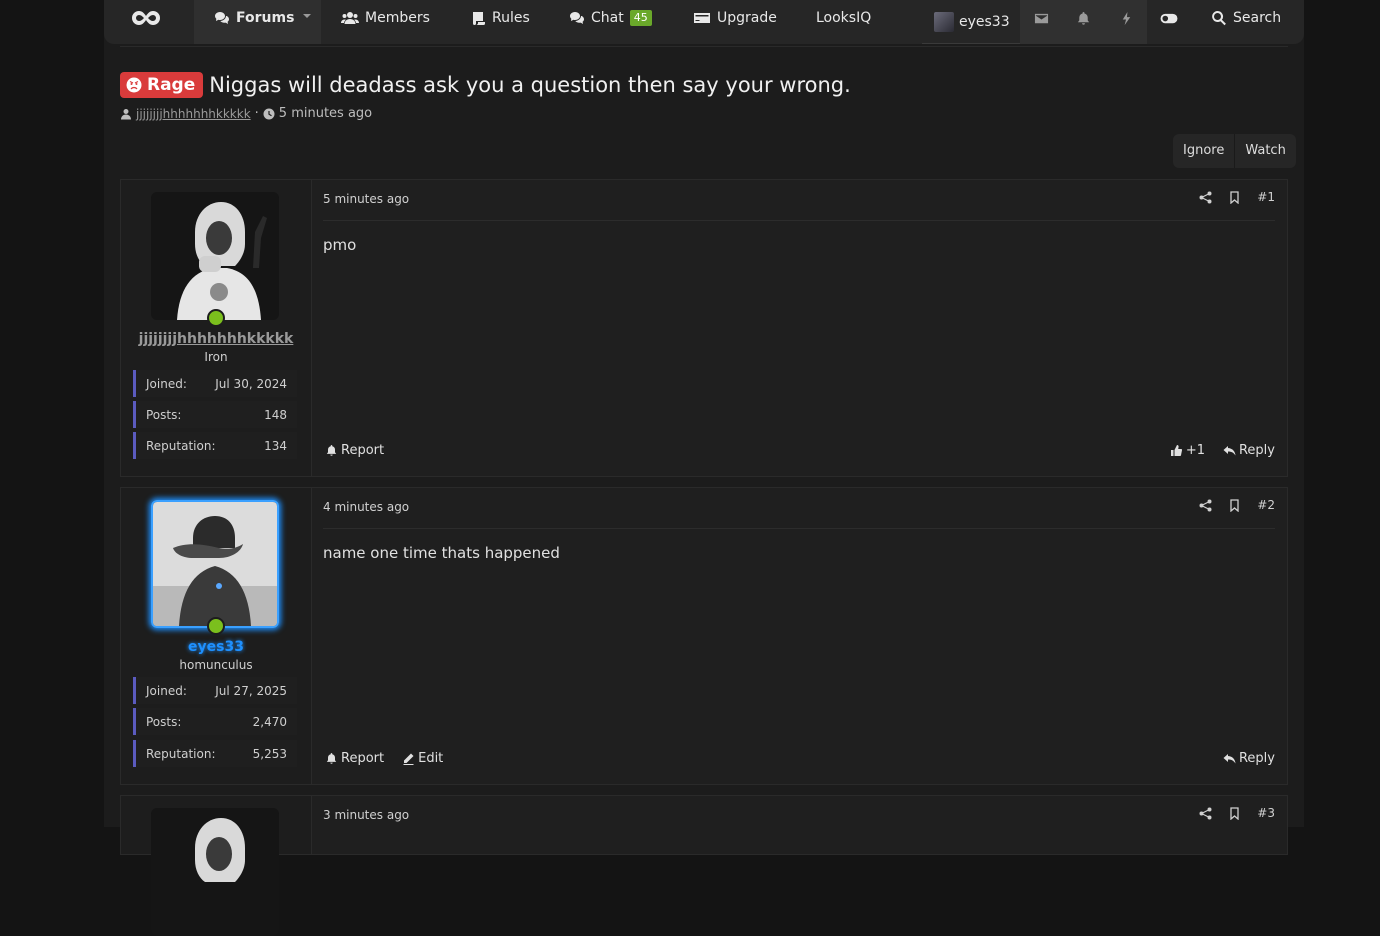  What do you see at coordinates (251, 383) in the screenshot?
I see `stat-value: Jul 30, 2024` at bounding box center [251, 383].